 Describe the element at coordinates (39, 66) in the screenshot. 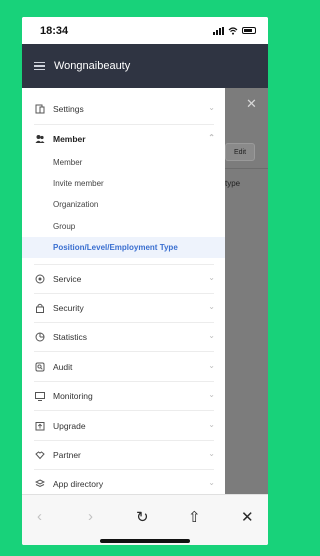

I see `hamburger-menu-icon` at that location.